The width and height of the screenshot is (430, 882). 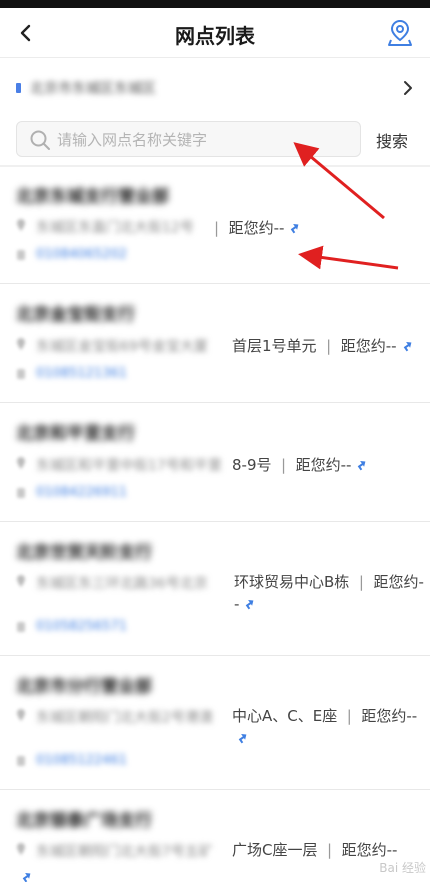 I want to click on branch-name: 北京金宝街支行, so click(x=75, y=315).